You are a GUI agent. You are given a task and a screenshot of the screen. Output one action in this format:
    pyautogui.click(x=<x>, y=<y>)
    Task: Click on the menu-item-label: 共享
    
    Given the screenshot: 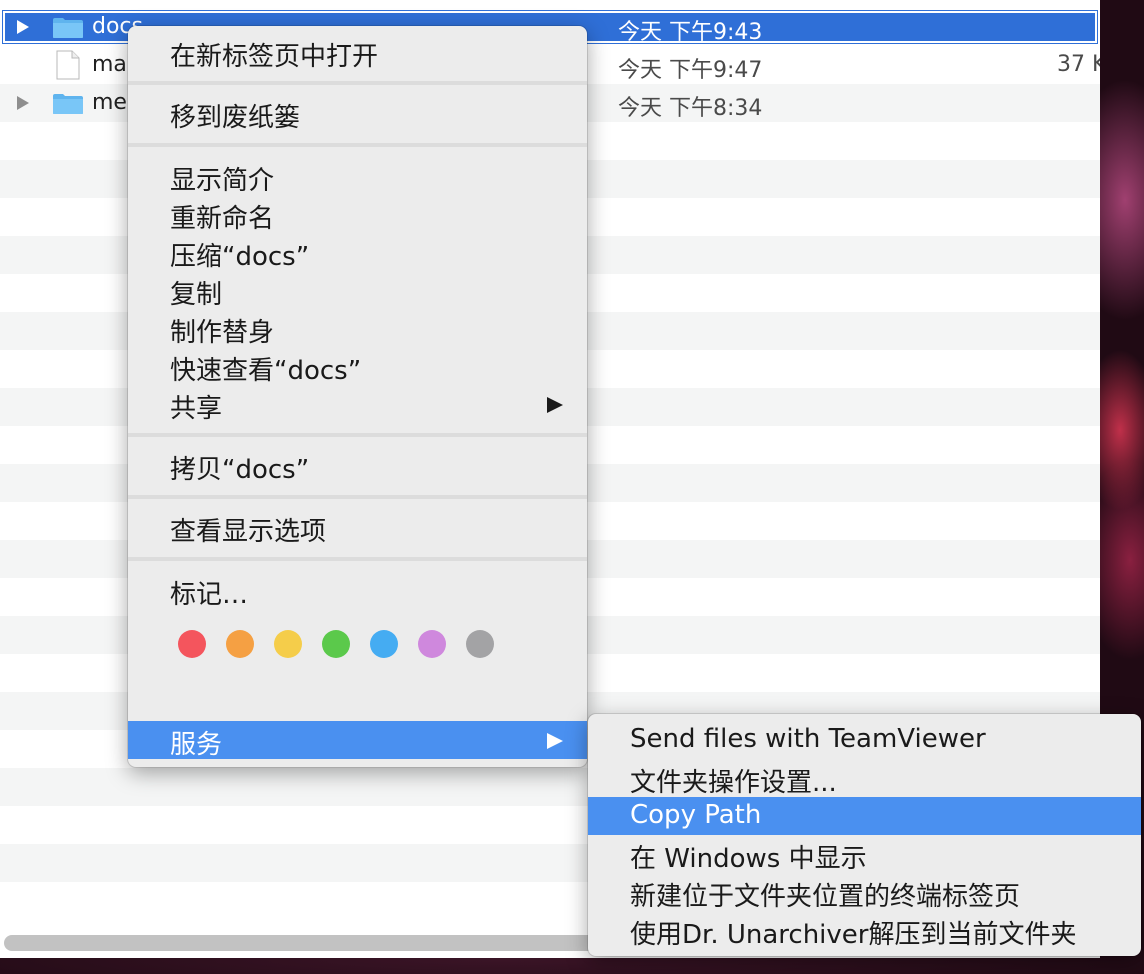 What is the action you would take?
    pyautogui.click(x=196, y=409)
    